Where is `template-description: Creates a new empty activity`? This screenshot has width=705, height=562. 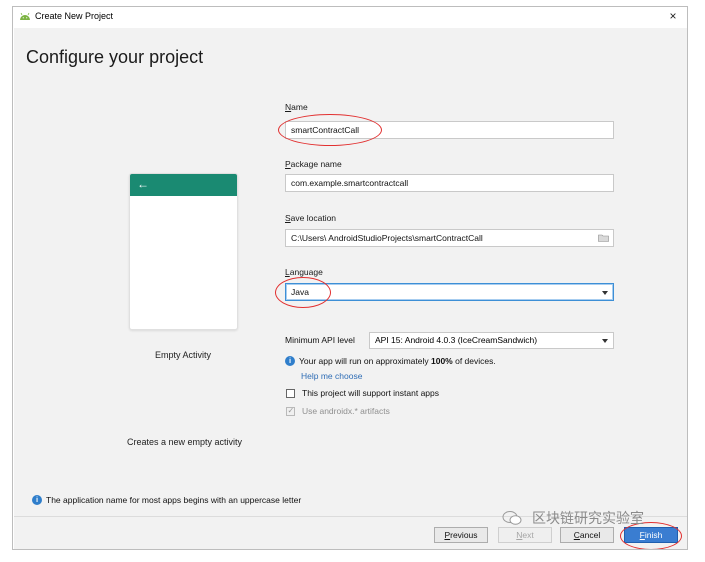 template-description: Creates a new empty activity is located at coordinates (185, 442).